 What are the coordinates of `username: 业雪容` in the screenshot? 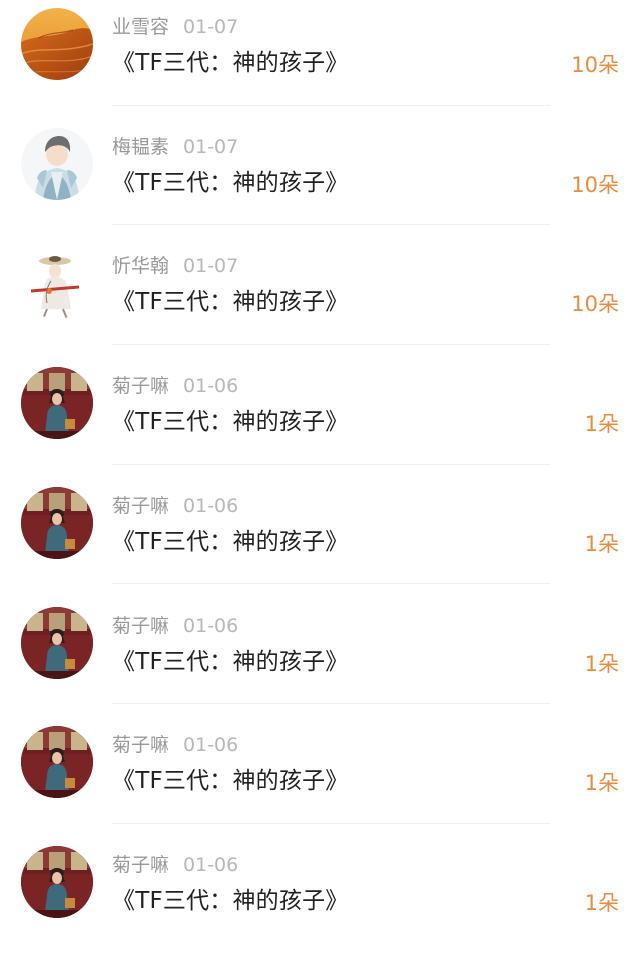 It's located at (140, 27).